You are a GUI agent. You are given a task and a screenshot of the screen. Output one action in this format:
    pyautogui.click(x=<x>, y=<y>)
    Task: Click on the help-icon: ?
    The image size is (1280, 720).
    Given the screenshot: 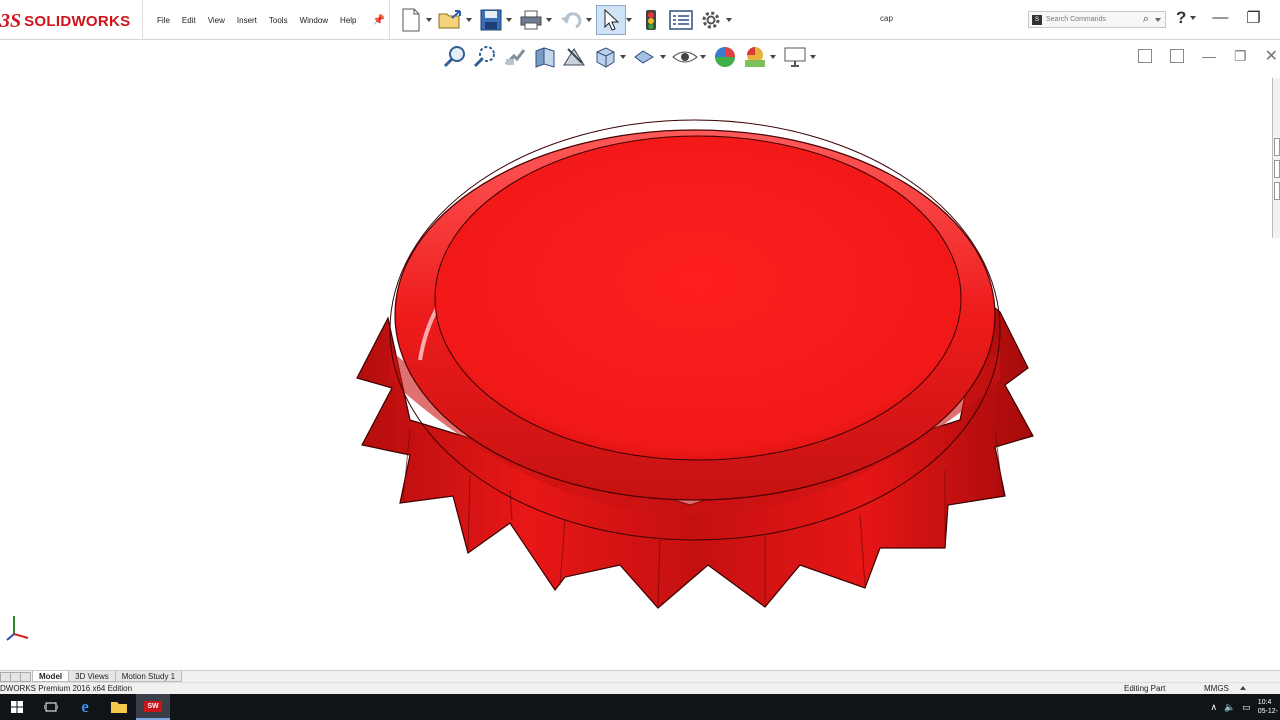 What is the action you would take?
    pyautogui.click(x=1181, y=18)
    